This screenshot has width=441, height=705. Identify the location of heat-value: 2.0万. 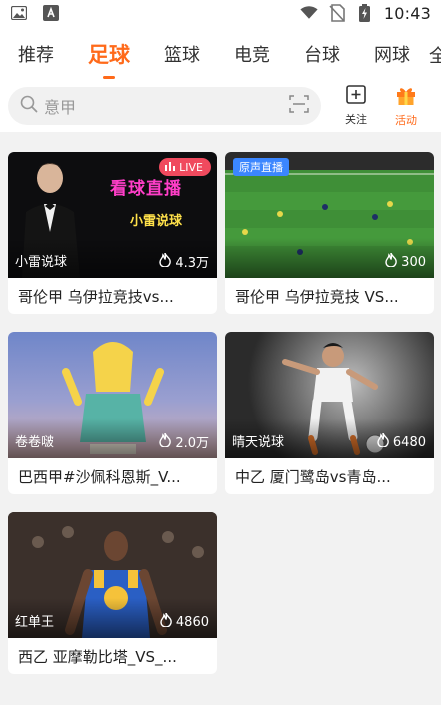
(192, 443).